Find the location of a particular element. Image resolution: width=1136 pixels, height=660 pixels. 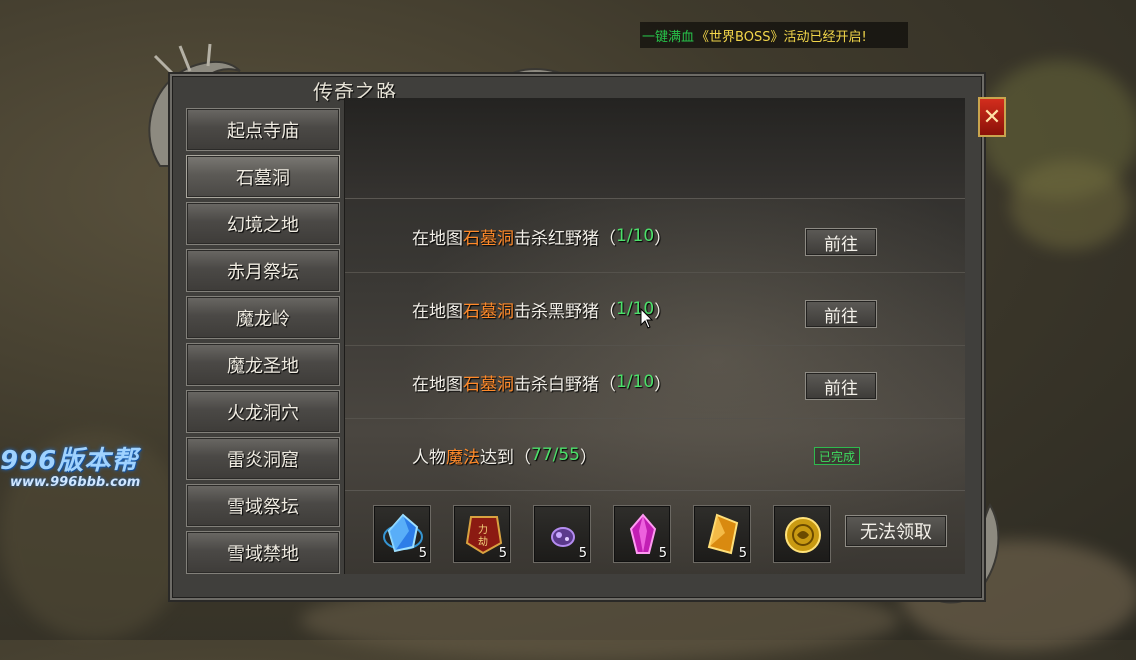

sidebar-item-label: 雪域禁地 is located at coordinates (263, 554).